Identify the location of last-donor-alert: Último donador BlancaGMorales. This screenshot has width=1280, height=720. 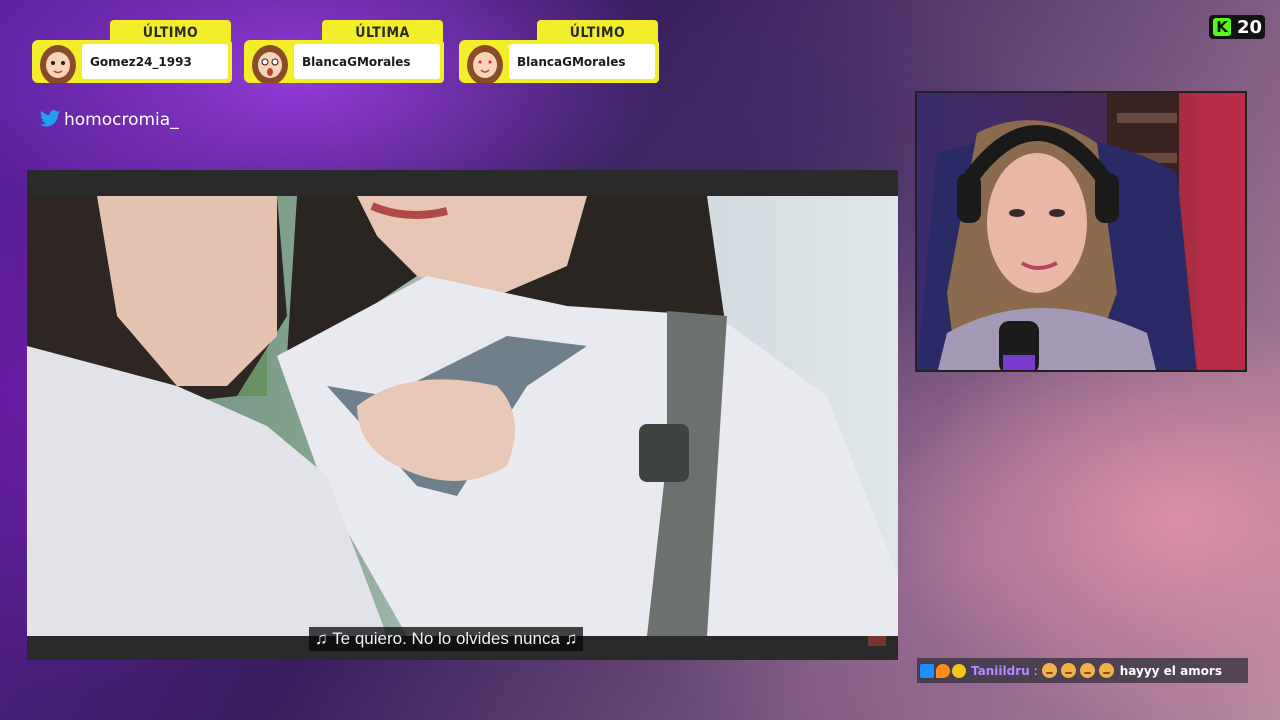
(559, 52).